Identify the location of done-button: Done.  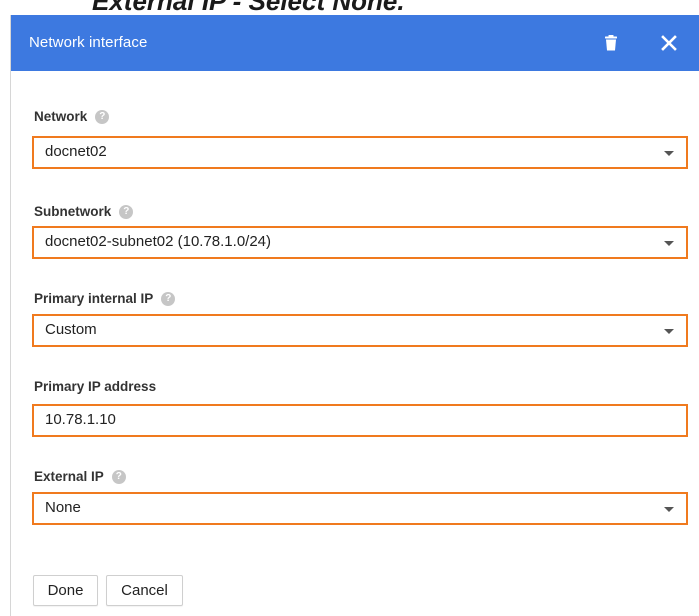
(65, 590).